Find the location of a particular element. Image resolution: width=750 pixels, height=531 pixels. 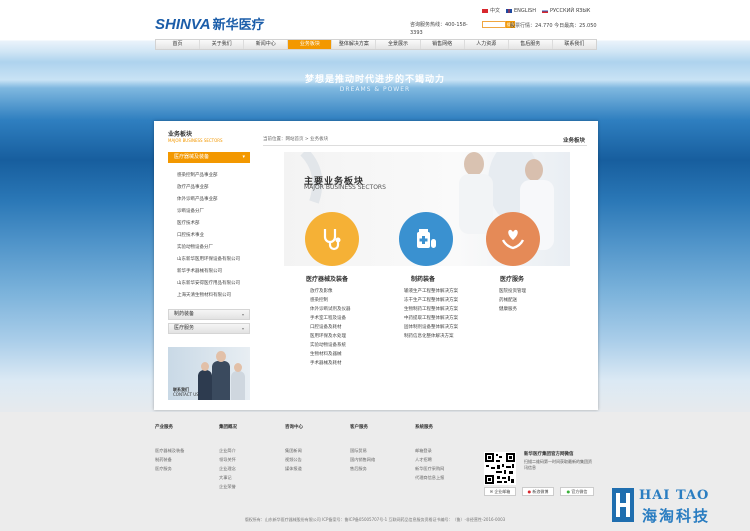

footer-link: 企业简介 is located at coordinates (227, 450).